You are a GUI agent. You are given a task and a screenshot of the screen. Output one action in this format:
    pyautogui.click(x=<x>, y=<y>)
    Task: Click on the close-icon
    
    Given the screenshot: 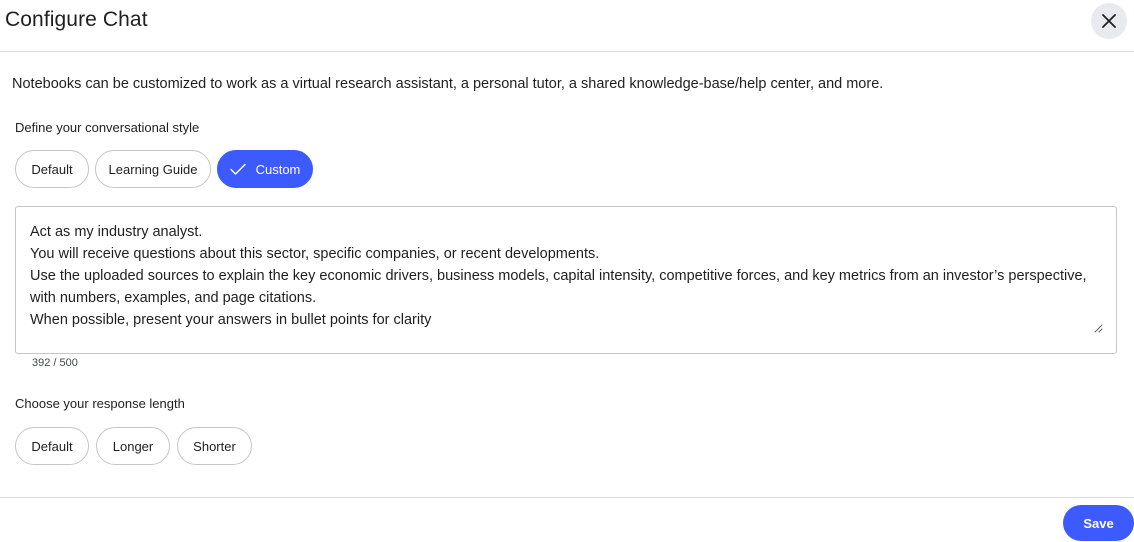 What is the action you would take?
    pyautogui.click(x=1109, y=21)
    